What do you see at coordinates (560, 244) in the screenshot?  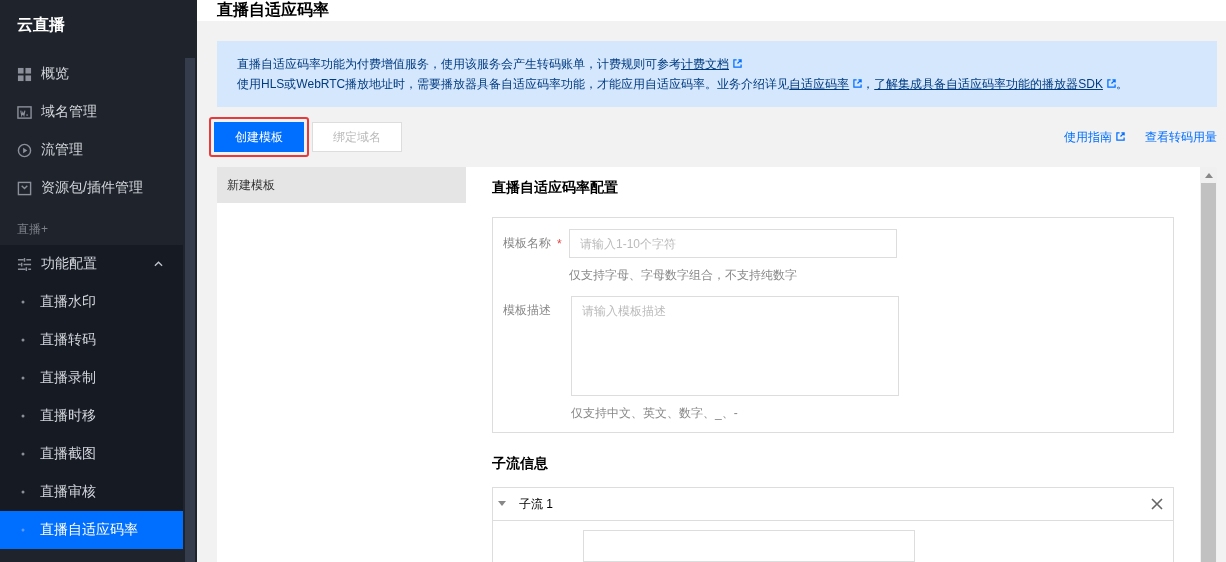 I see `required-mark: *` at bounding box center [560, 244].